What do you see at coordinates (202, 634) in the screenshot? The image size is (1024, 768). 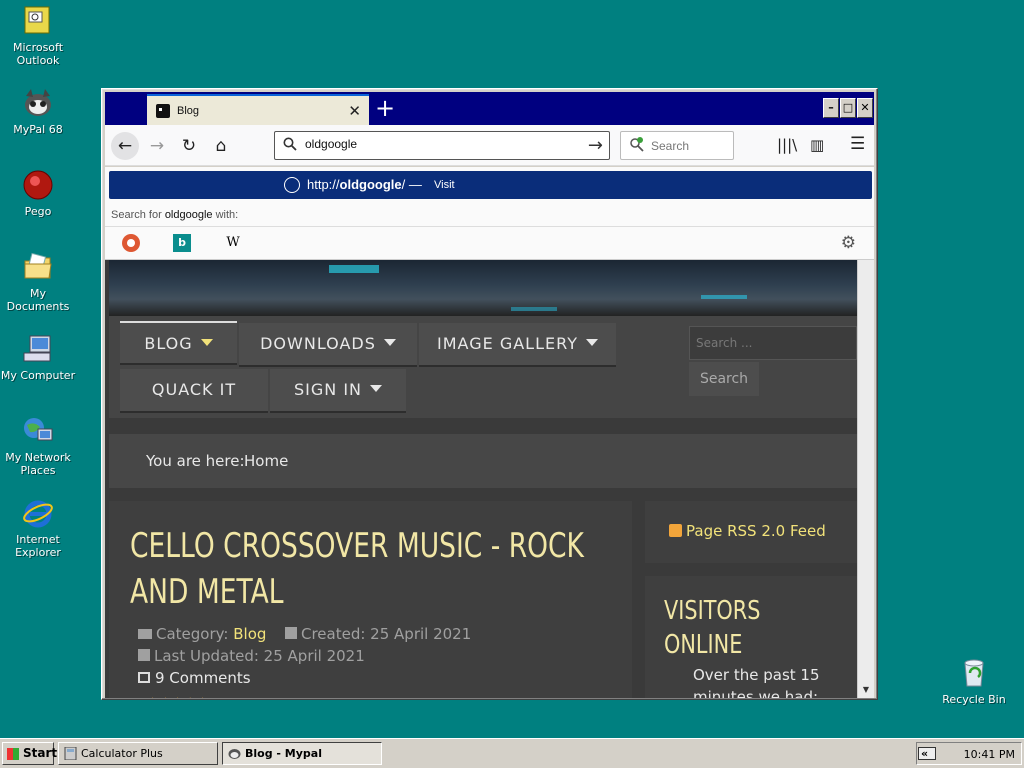 I see `article-category: Category: Blog` at bounding box center [202, 634].